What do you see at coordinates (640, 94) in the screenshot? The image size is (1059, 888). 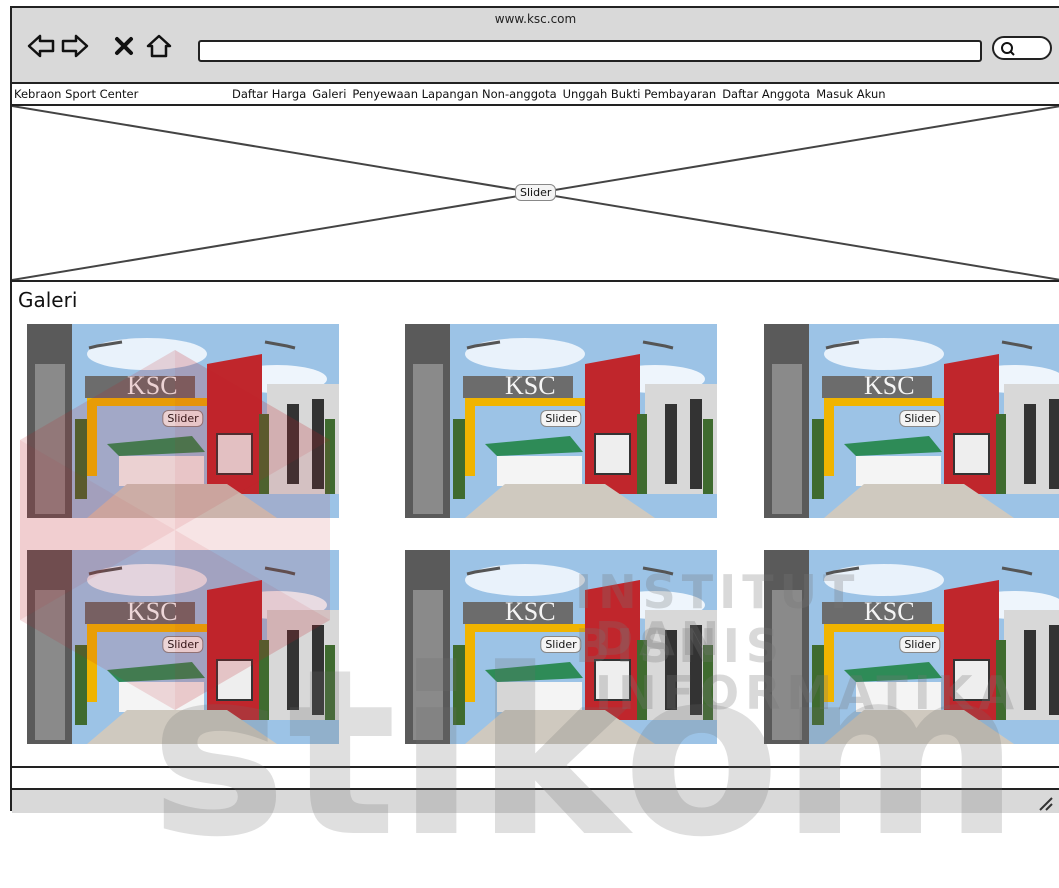 I see `nav-item-unggah-bukti: Unggah Bukti Pembayaran` at bounding box center [640, 94].